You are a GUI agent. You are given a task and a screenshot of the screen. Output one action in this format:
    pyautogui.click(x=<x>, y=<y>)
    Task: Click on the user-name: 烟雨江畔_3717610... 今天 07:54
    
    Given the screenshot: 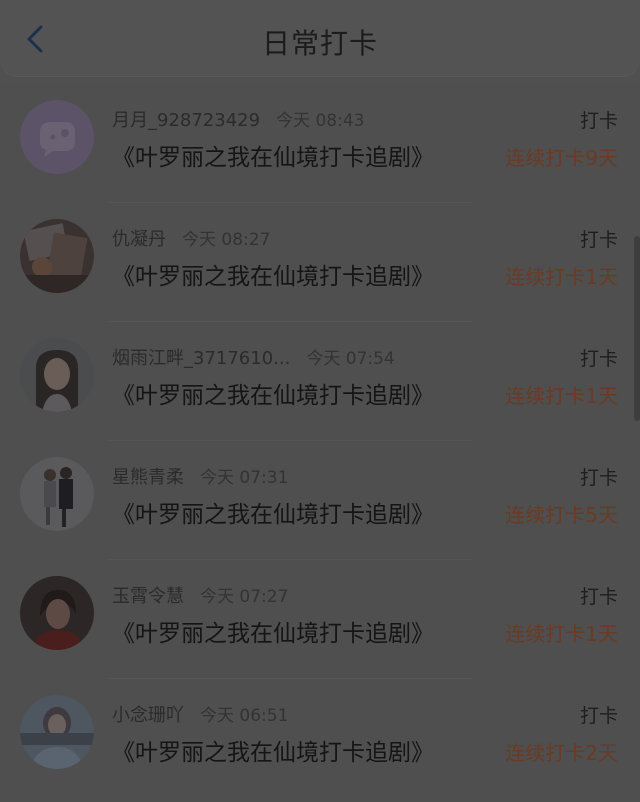 What is the action you would take?
    pyautogui.click(x=253, y=357)
    